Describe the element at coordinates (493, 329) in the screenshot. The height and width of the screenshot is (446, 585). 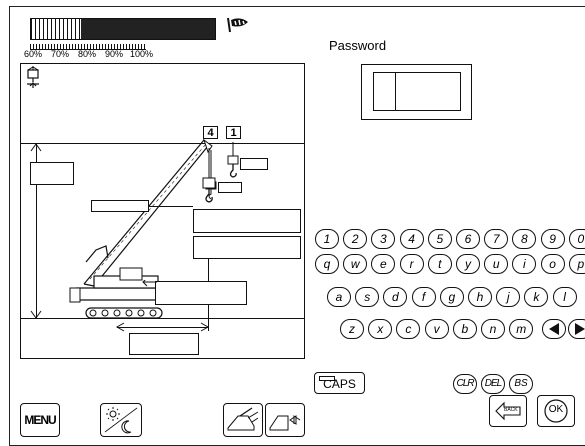
I see `key-n: n` at that location.